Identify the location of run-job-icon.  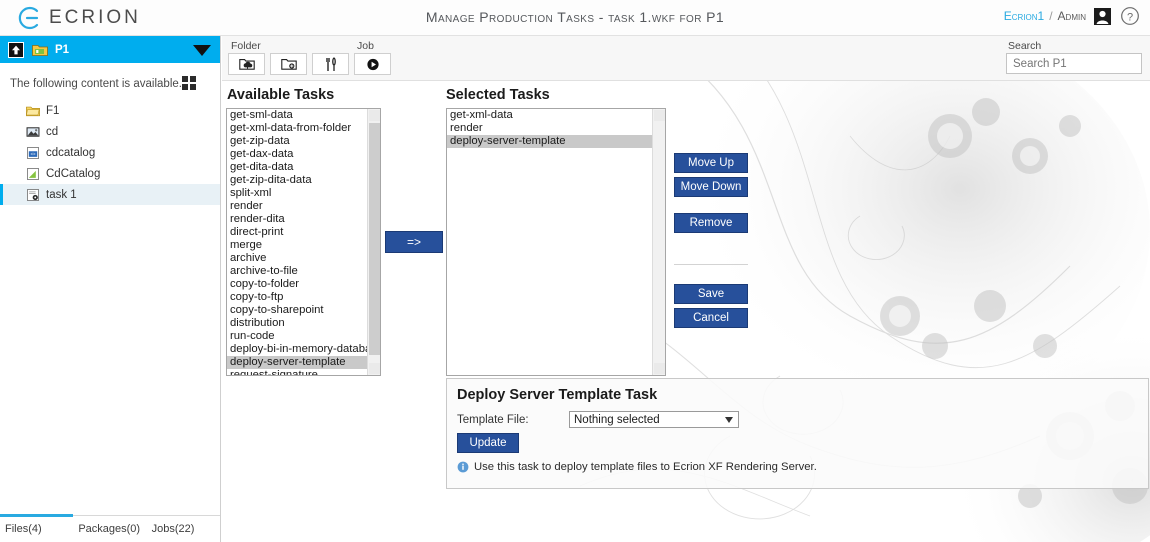
(372, 64).